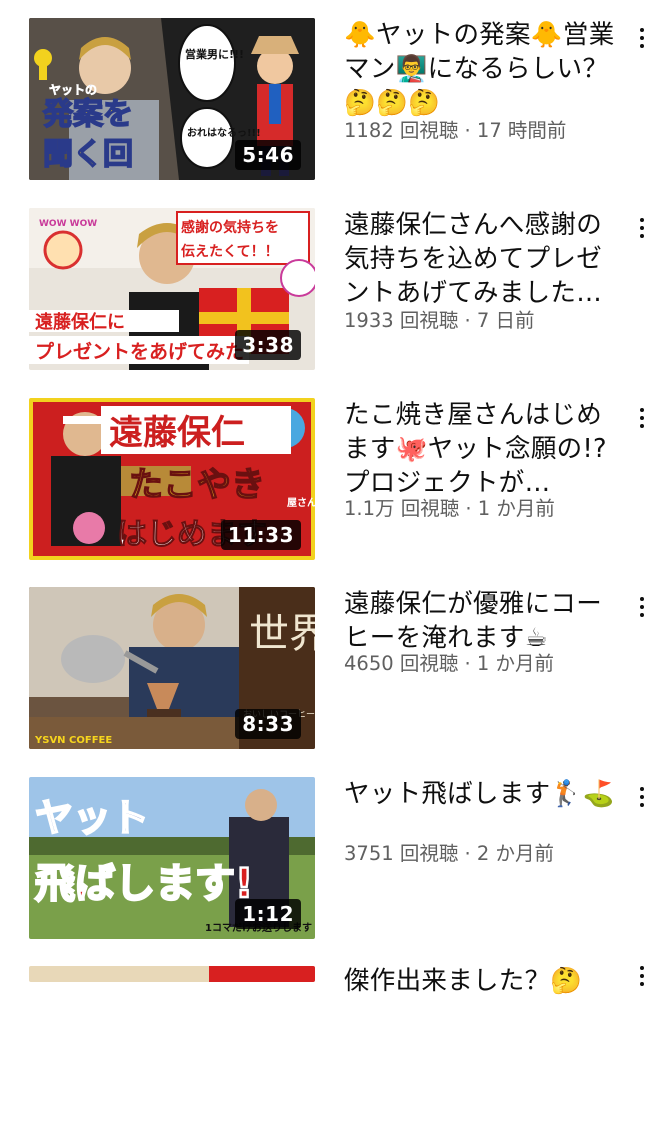 The image size is (670, 1136). I want to click on video-meta: 4650 回視聴 · 1 か月前, so click(449, 663).